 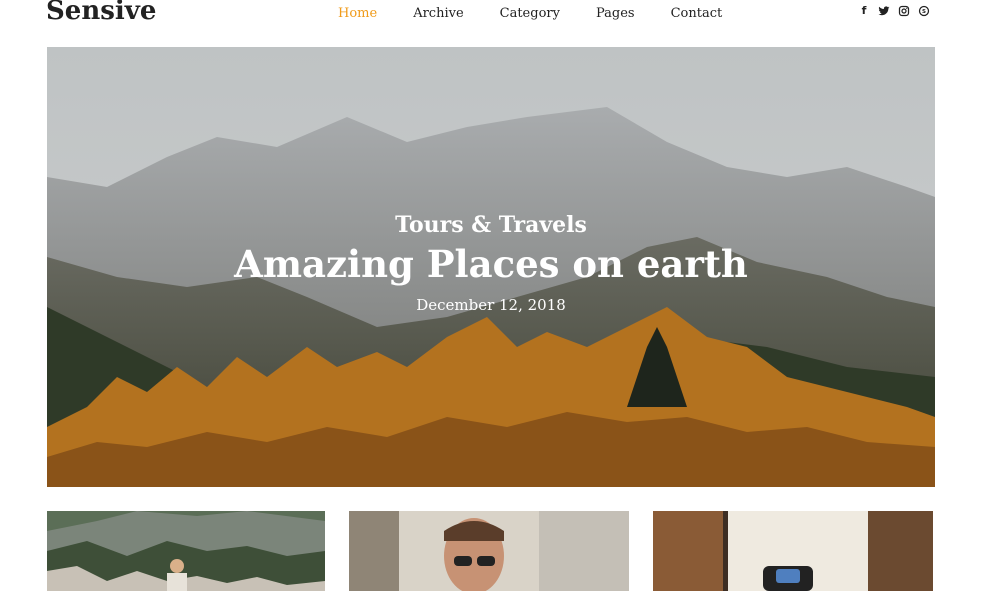 I want to click on nav-category: Category, so click(x=530, y=13).